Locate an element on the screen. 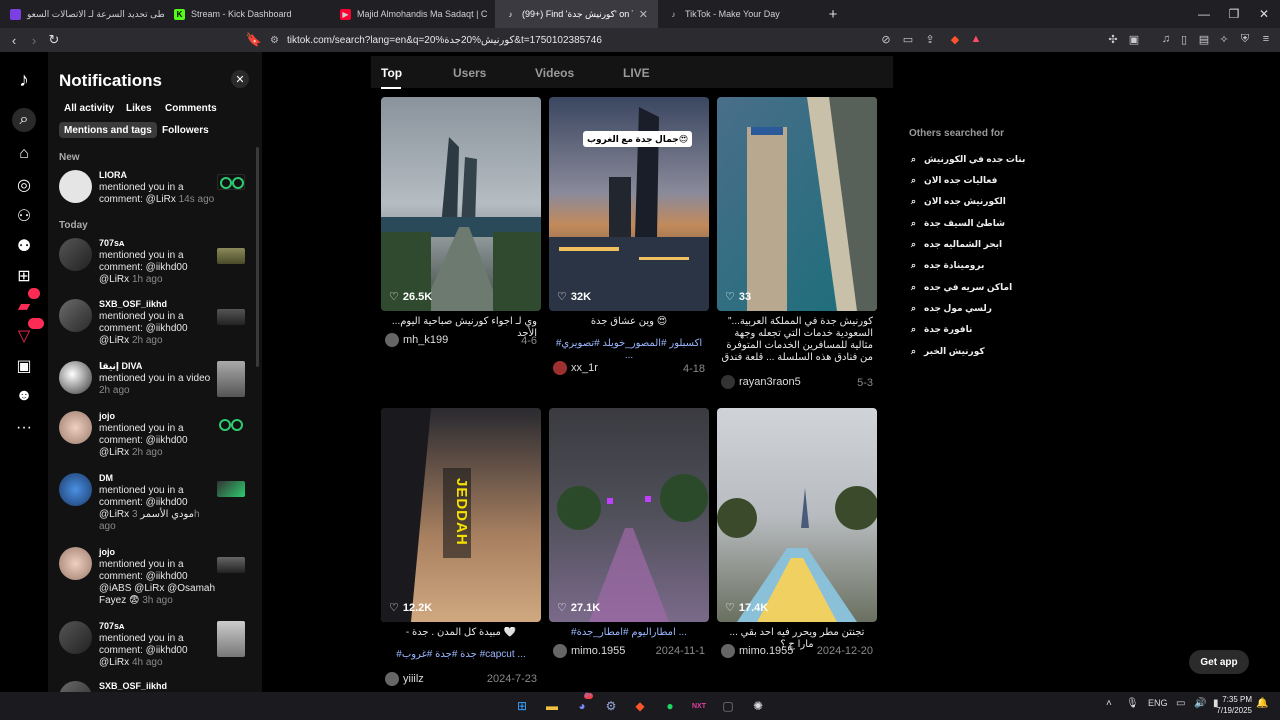 The image size is (1280, 720). more-icon: ··· is located at coordinates (24, 428).